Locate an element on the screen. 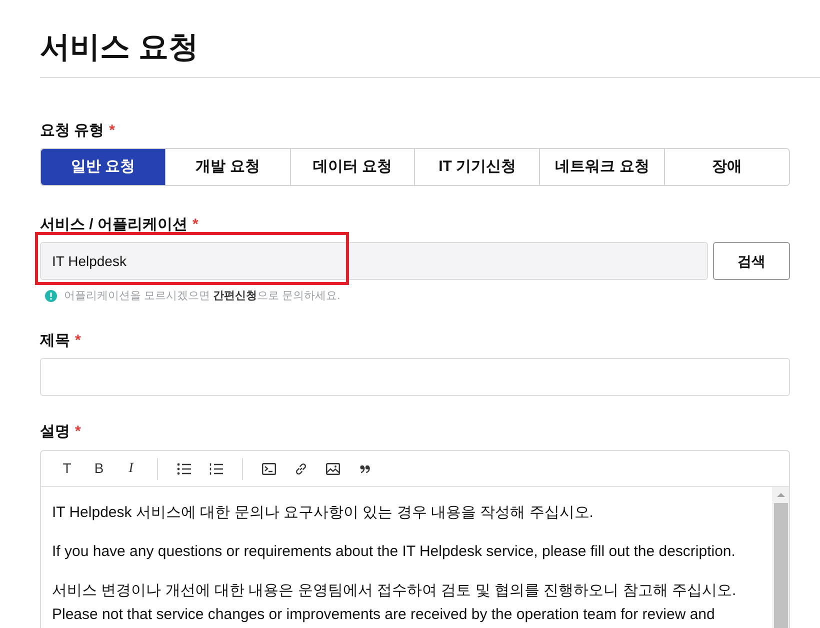  field-label: 서비스 / 어플리케이션 is located at coordinates (114, 225).